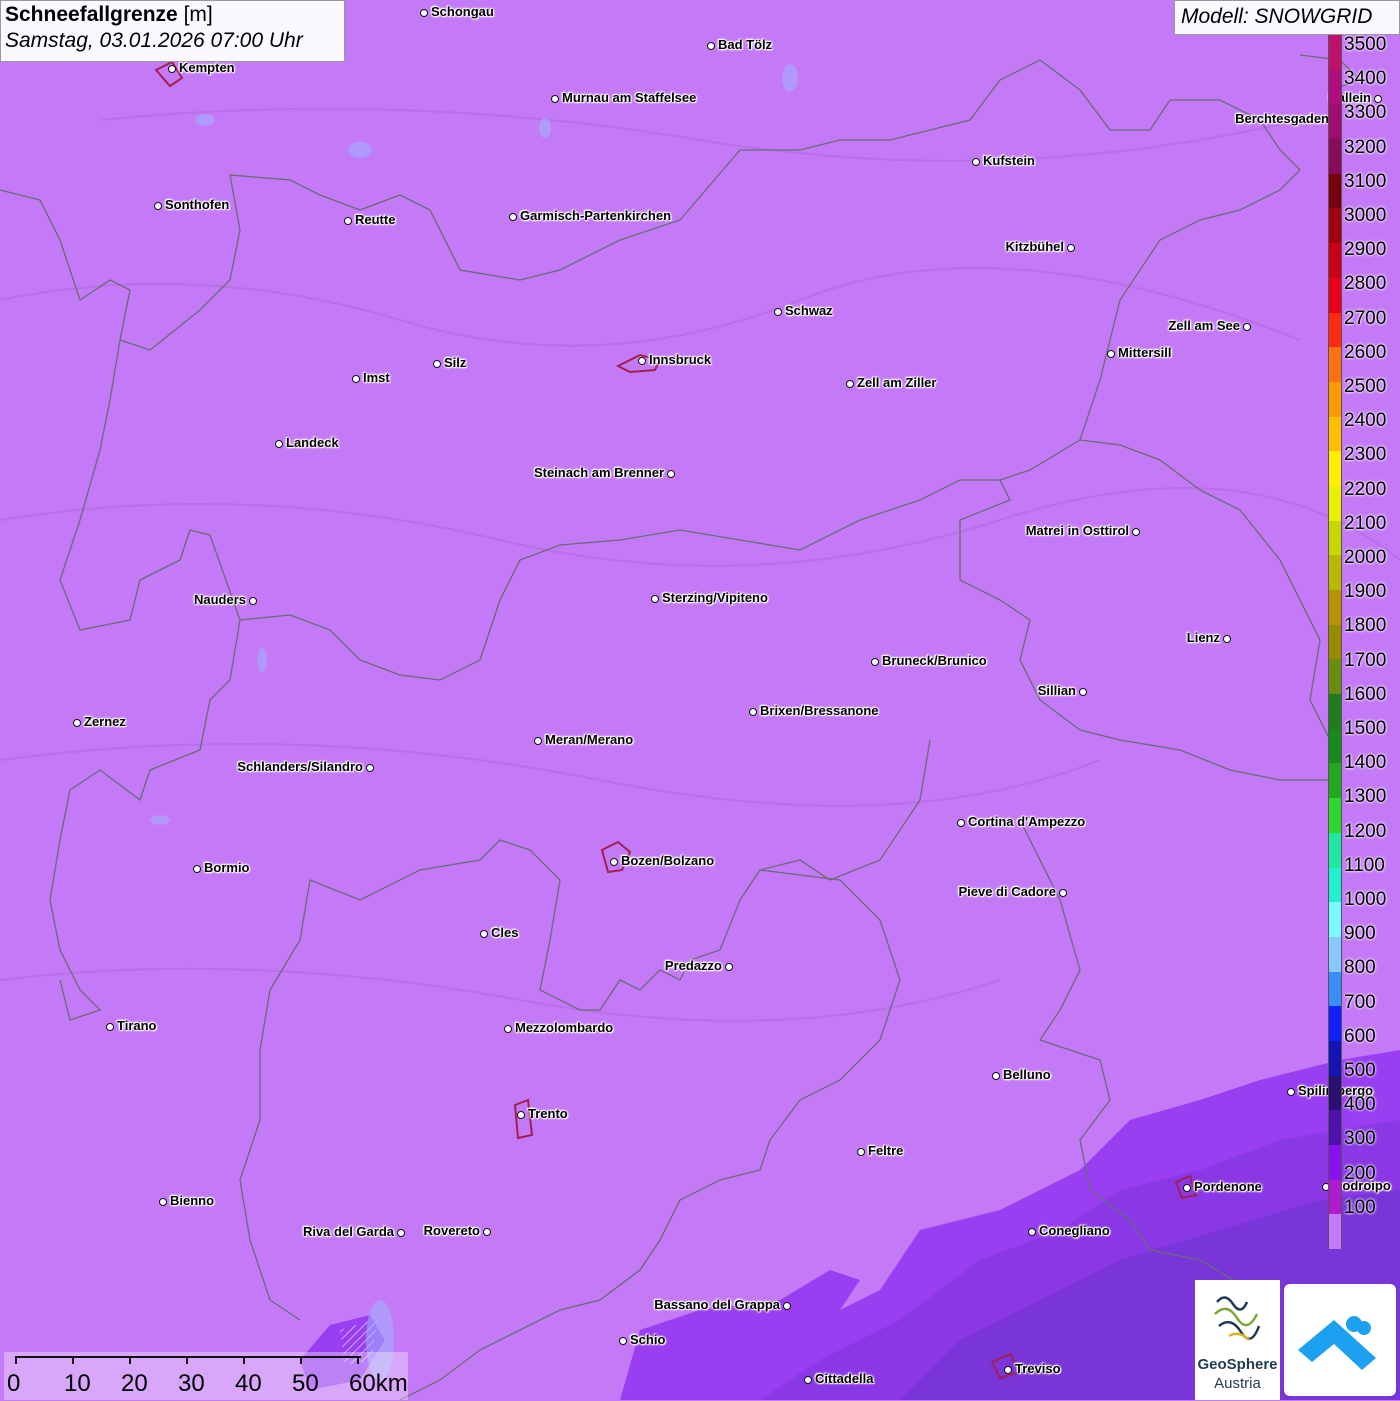  Describe the element at coordinates (105, 721) in the screenshot. I see `city-label: Zernez` at that location.